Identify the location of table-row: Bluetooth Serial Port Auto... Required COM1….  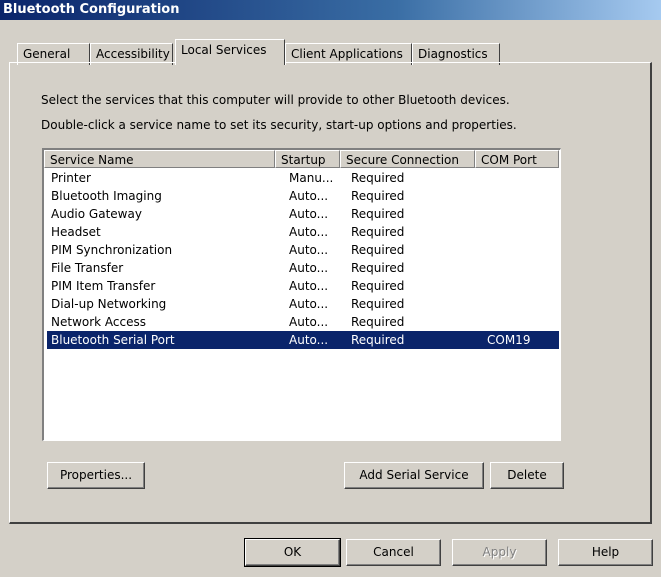
(303, 340).